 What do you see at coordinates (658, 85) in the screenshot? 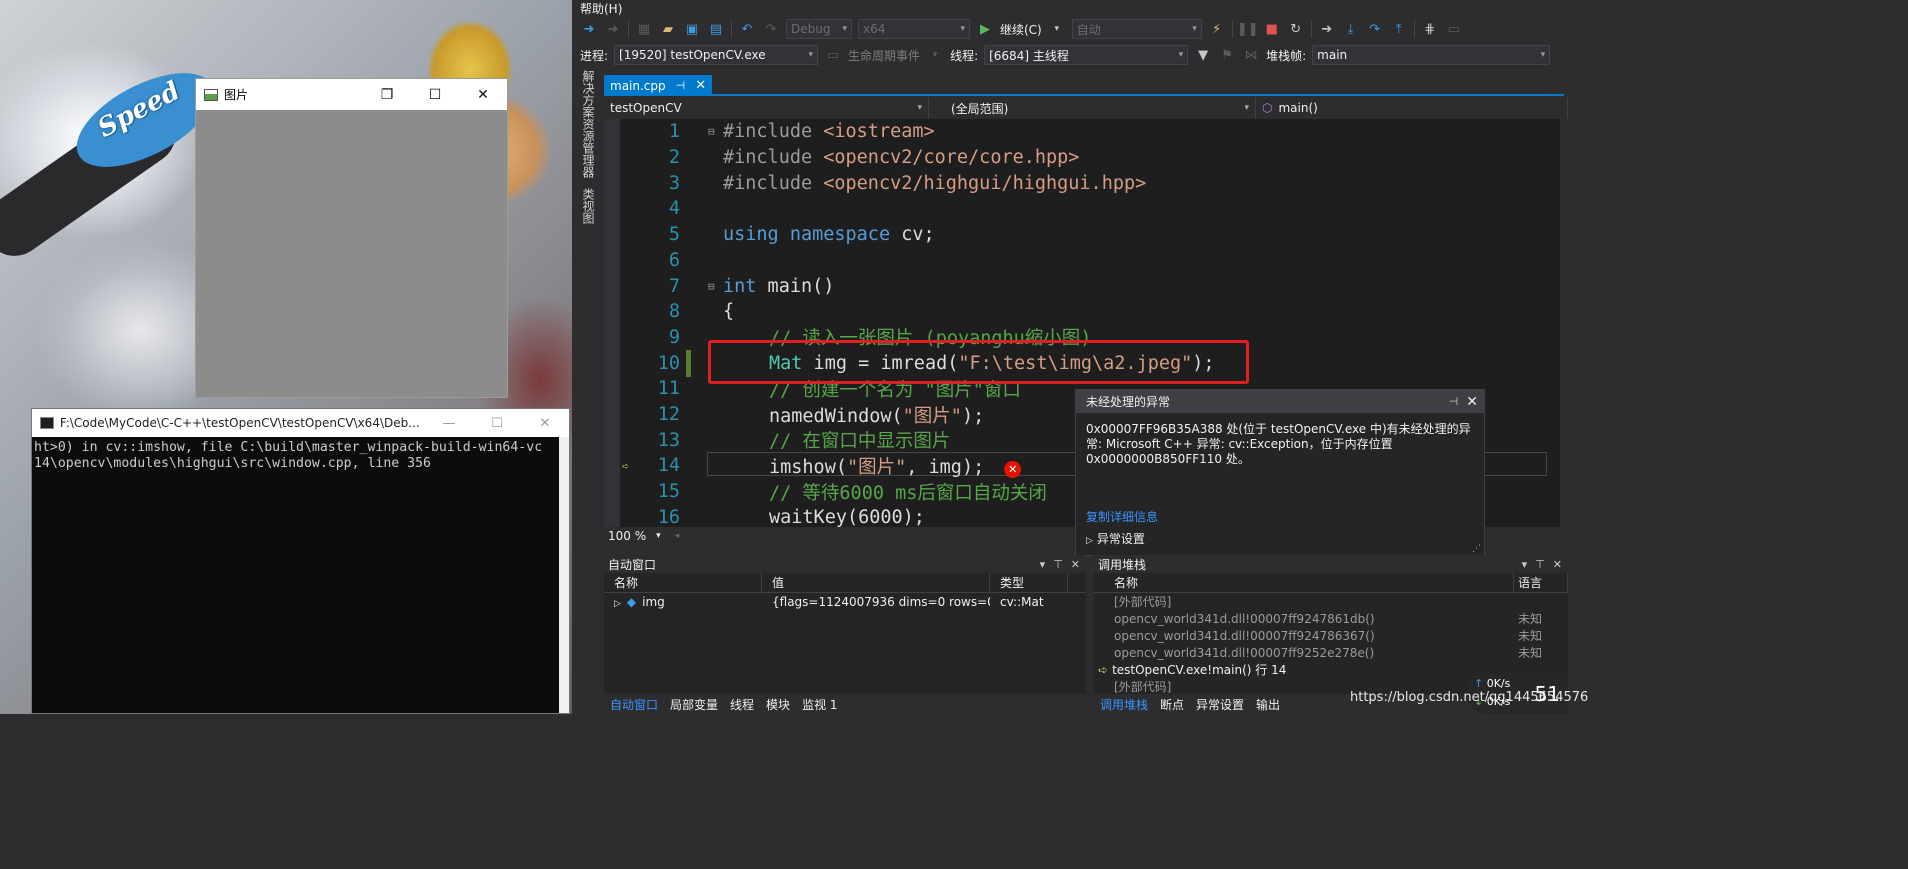
I see `tab-main-cpp: main.cpp ⊣ ✕` at bounding box center [658, 85].